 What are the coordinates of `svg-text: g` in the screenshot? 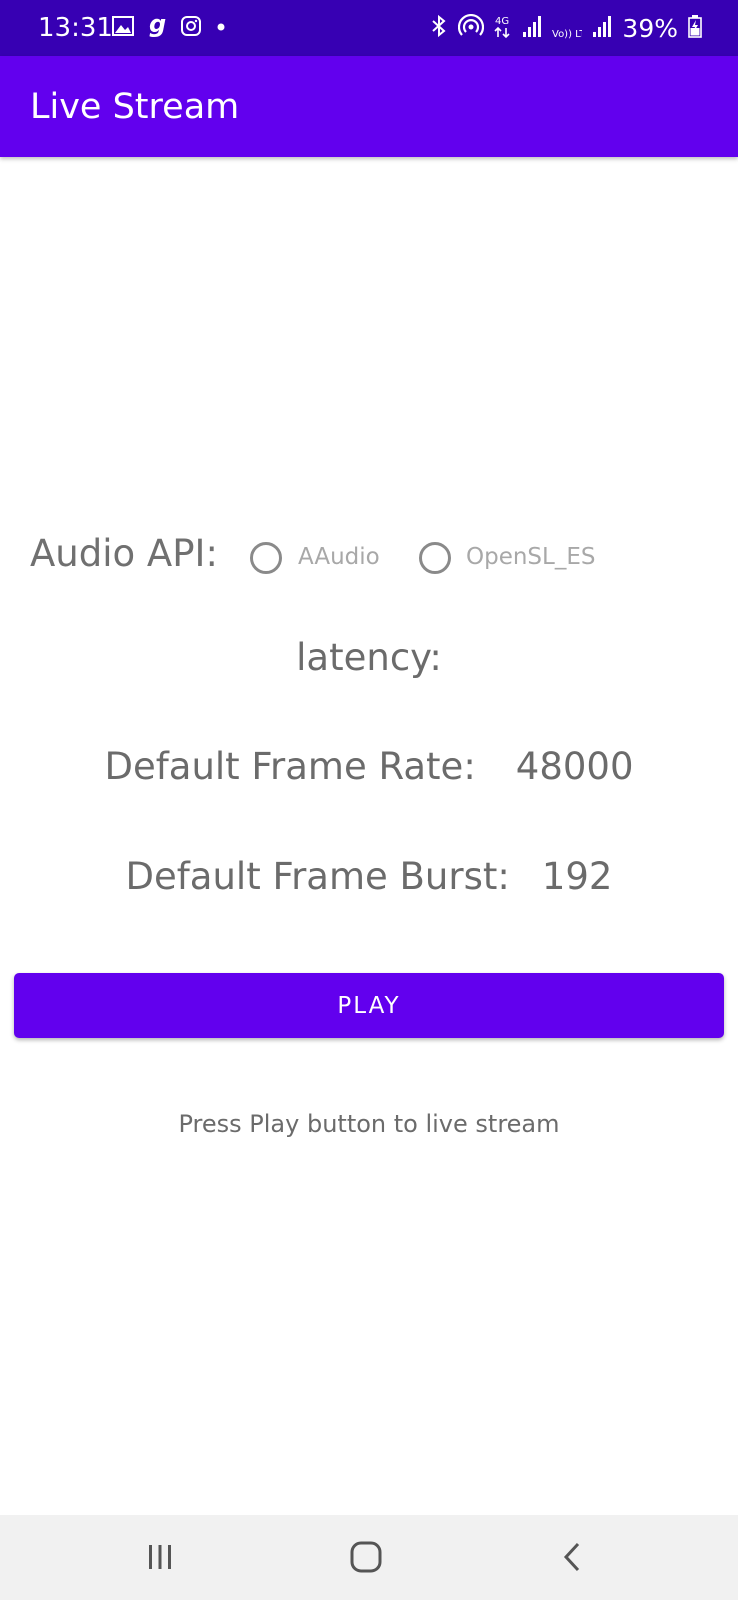 It's located at (157, 25).